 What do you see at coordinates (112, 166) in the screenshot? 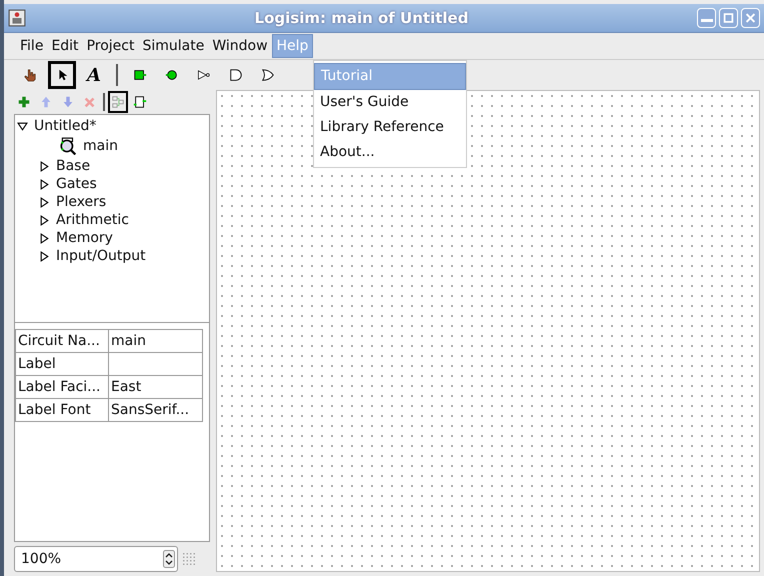
I see `tree-item: Base` at bounding box center [112, 166].